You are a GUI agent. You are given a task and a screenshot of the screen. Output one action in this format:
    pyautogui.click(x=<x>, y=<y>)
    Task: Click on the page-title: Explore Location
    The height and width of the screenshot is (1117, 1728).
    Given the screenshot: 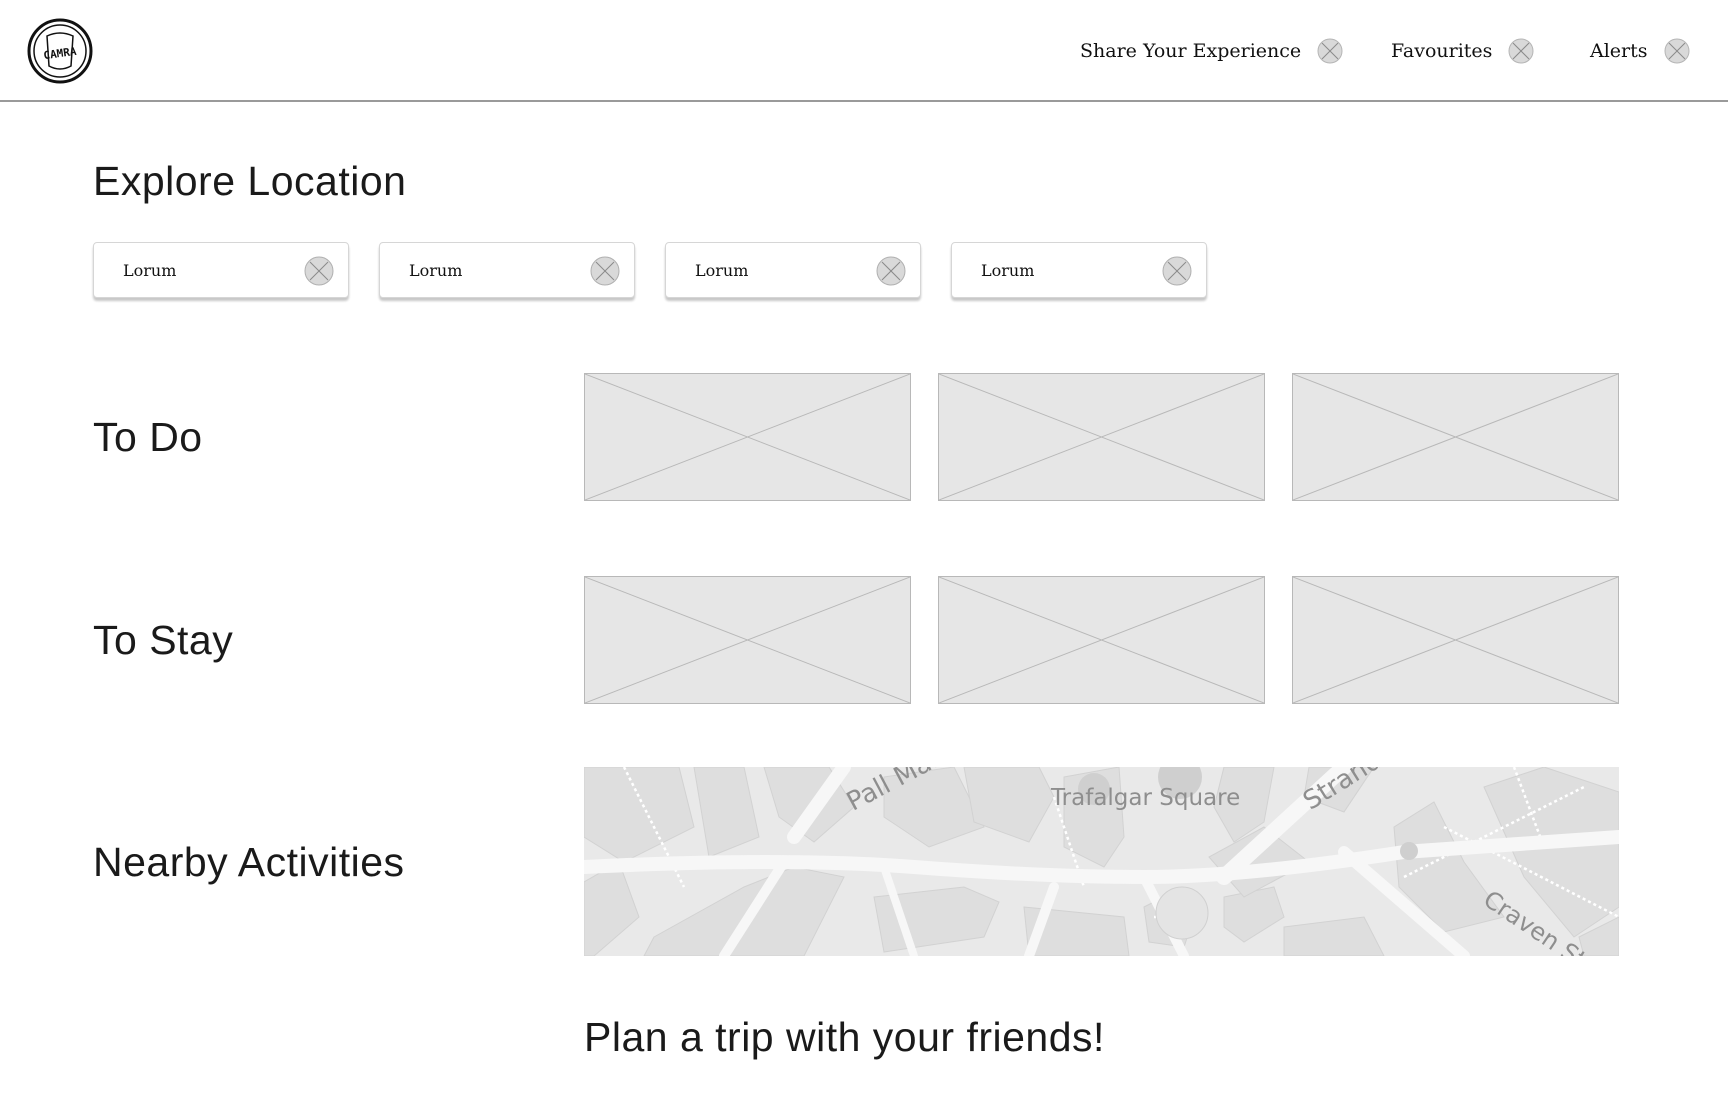 What is the action you would take?
    pyautogui.click(x=250, y=181)
    